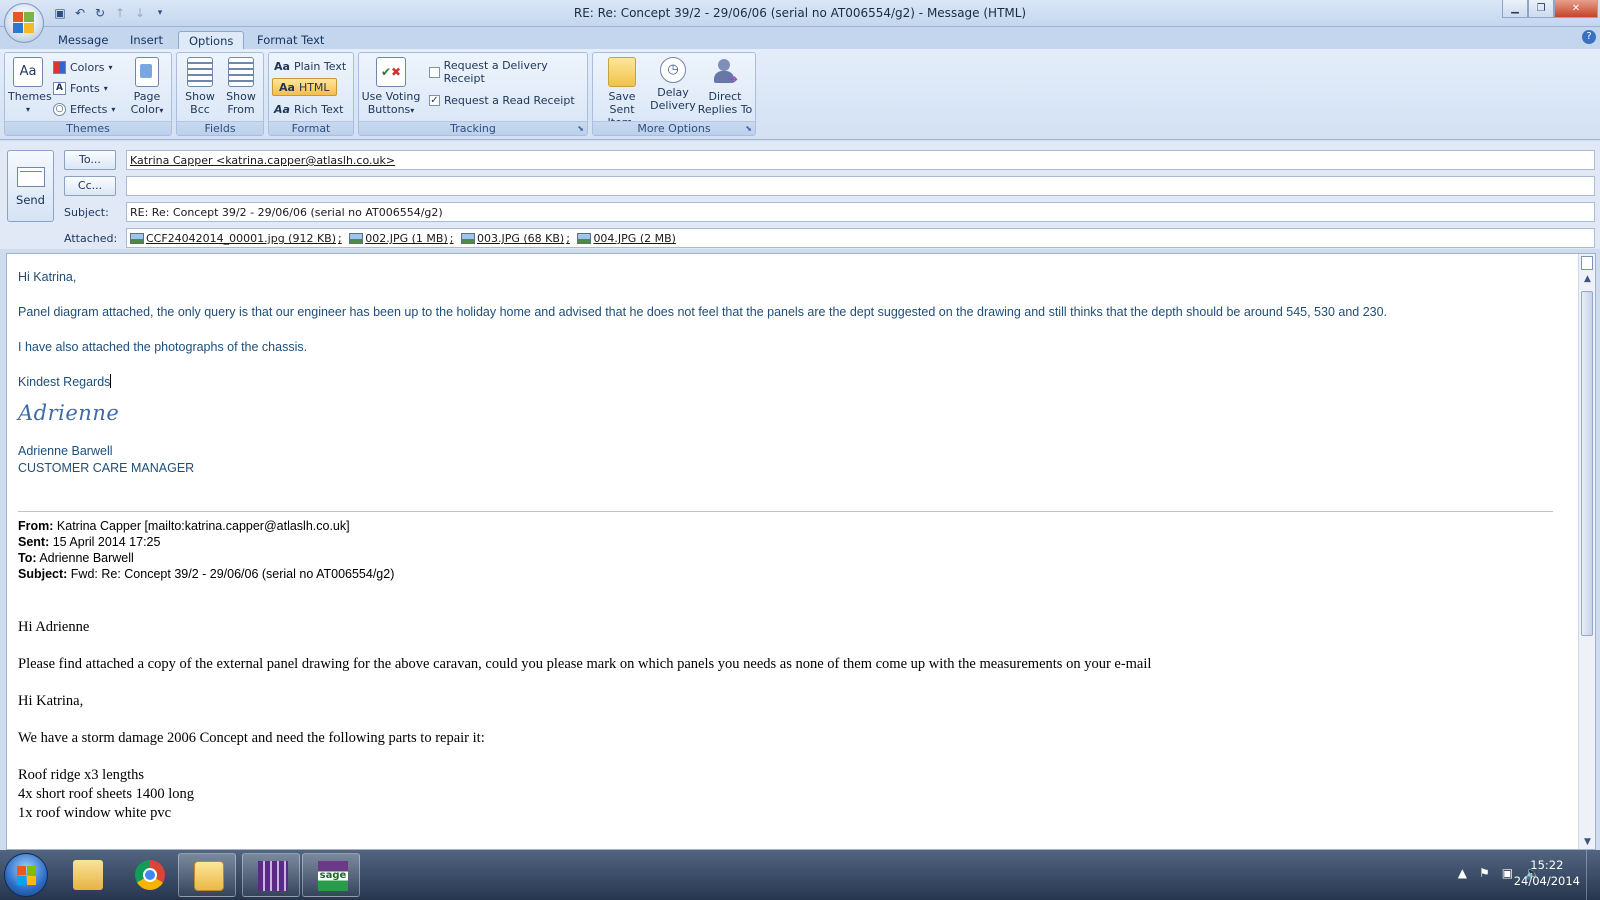 The width and height of the screenshot is (1600, 900). I want to click on taskbar-chrome, so click(149, 875).